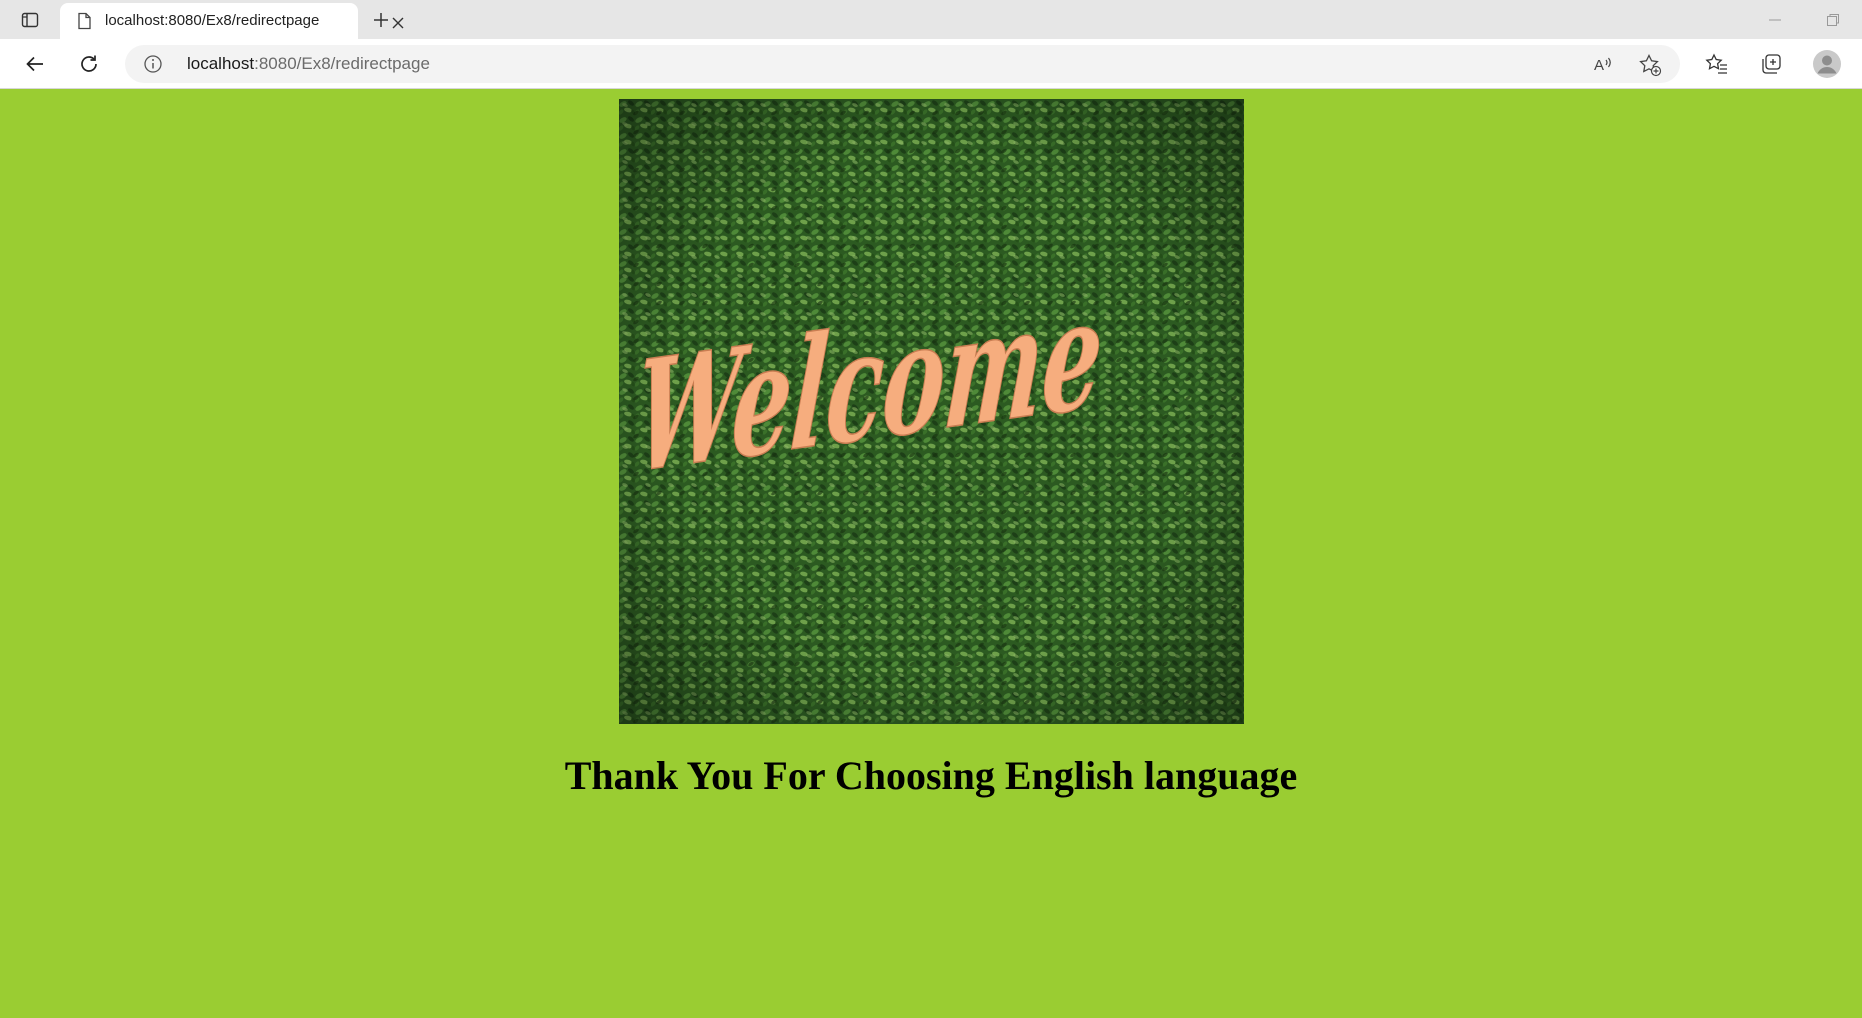 The height and width of the screenshot is (1018, 1862). Describe the element at coordinates (212, 20) in the screenshot. I see `tab-title: localhost:8080/Ex8/redirectpage` at that location.